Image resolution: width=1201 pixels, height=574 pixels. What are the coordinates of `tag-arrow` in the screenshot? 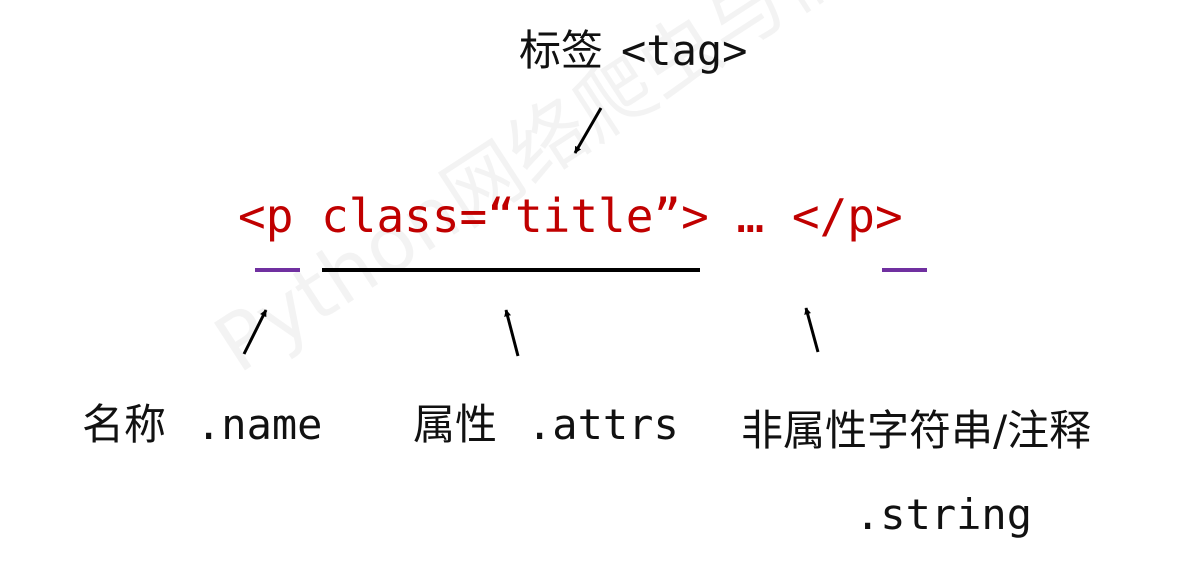 It's located at (588, 130).